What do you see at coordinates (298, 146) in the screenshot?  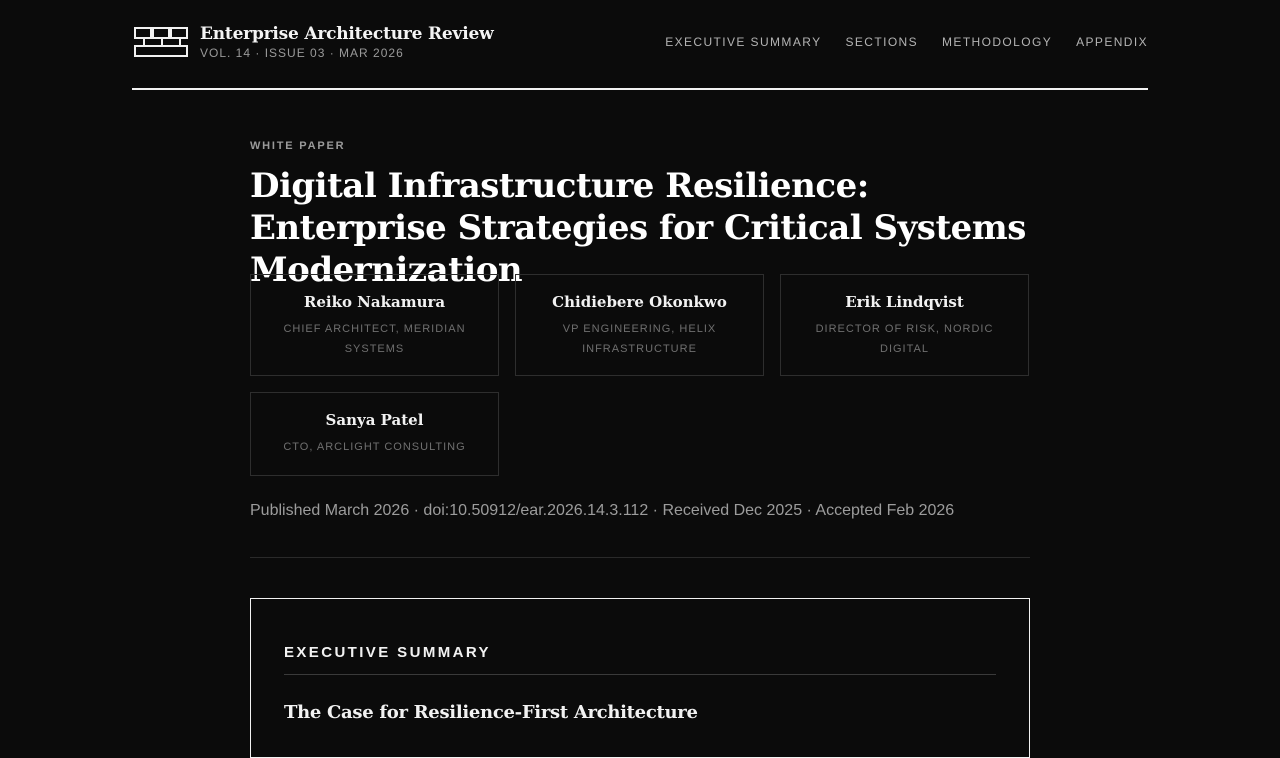 I see `article-type-label: WHITE PAPER` at bounding box center [298, 146].